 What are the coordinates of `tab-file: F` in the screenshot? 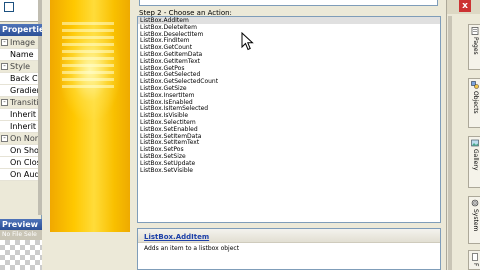 It's located at (474, 260).